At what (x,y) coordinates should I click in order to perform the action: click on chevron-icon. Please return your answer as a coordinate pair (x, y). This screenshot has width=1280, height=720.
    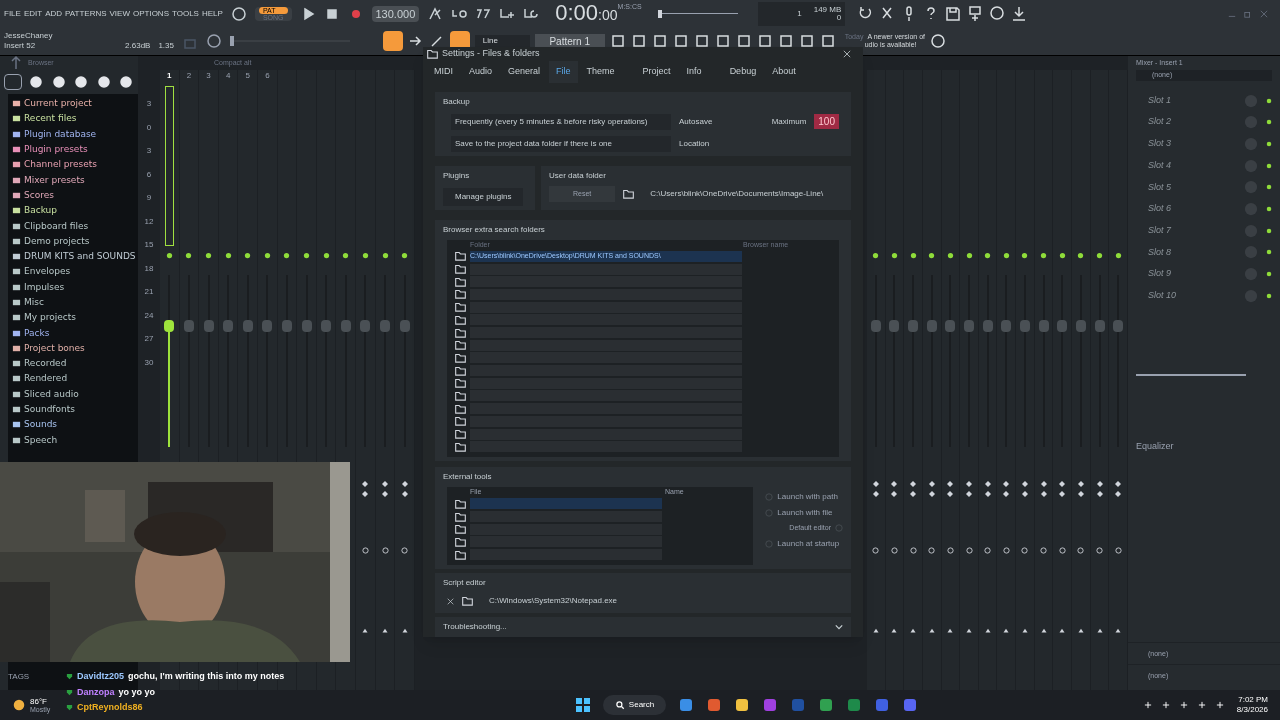
    Looking at the image, I should click on (839, 627).